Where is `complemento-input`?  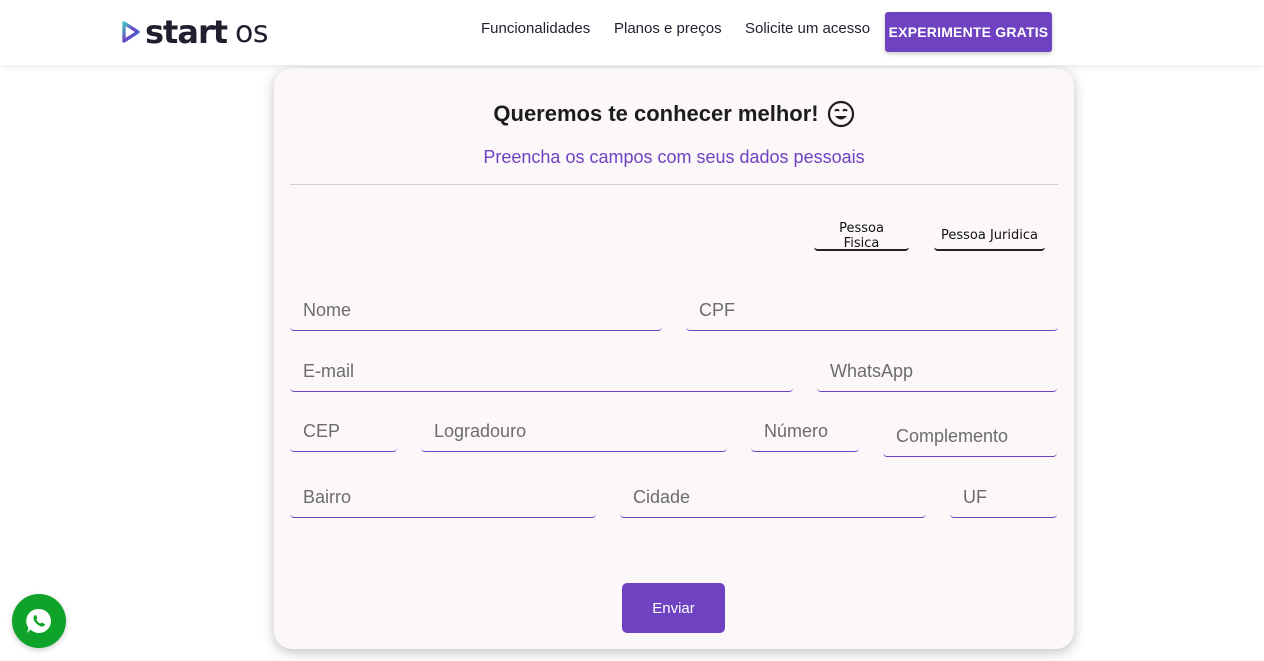 complemento-input is located at coordinates (970, 436).